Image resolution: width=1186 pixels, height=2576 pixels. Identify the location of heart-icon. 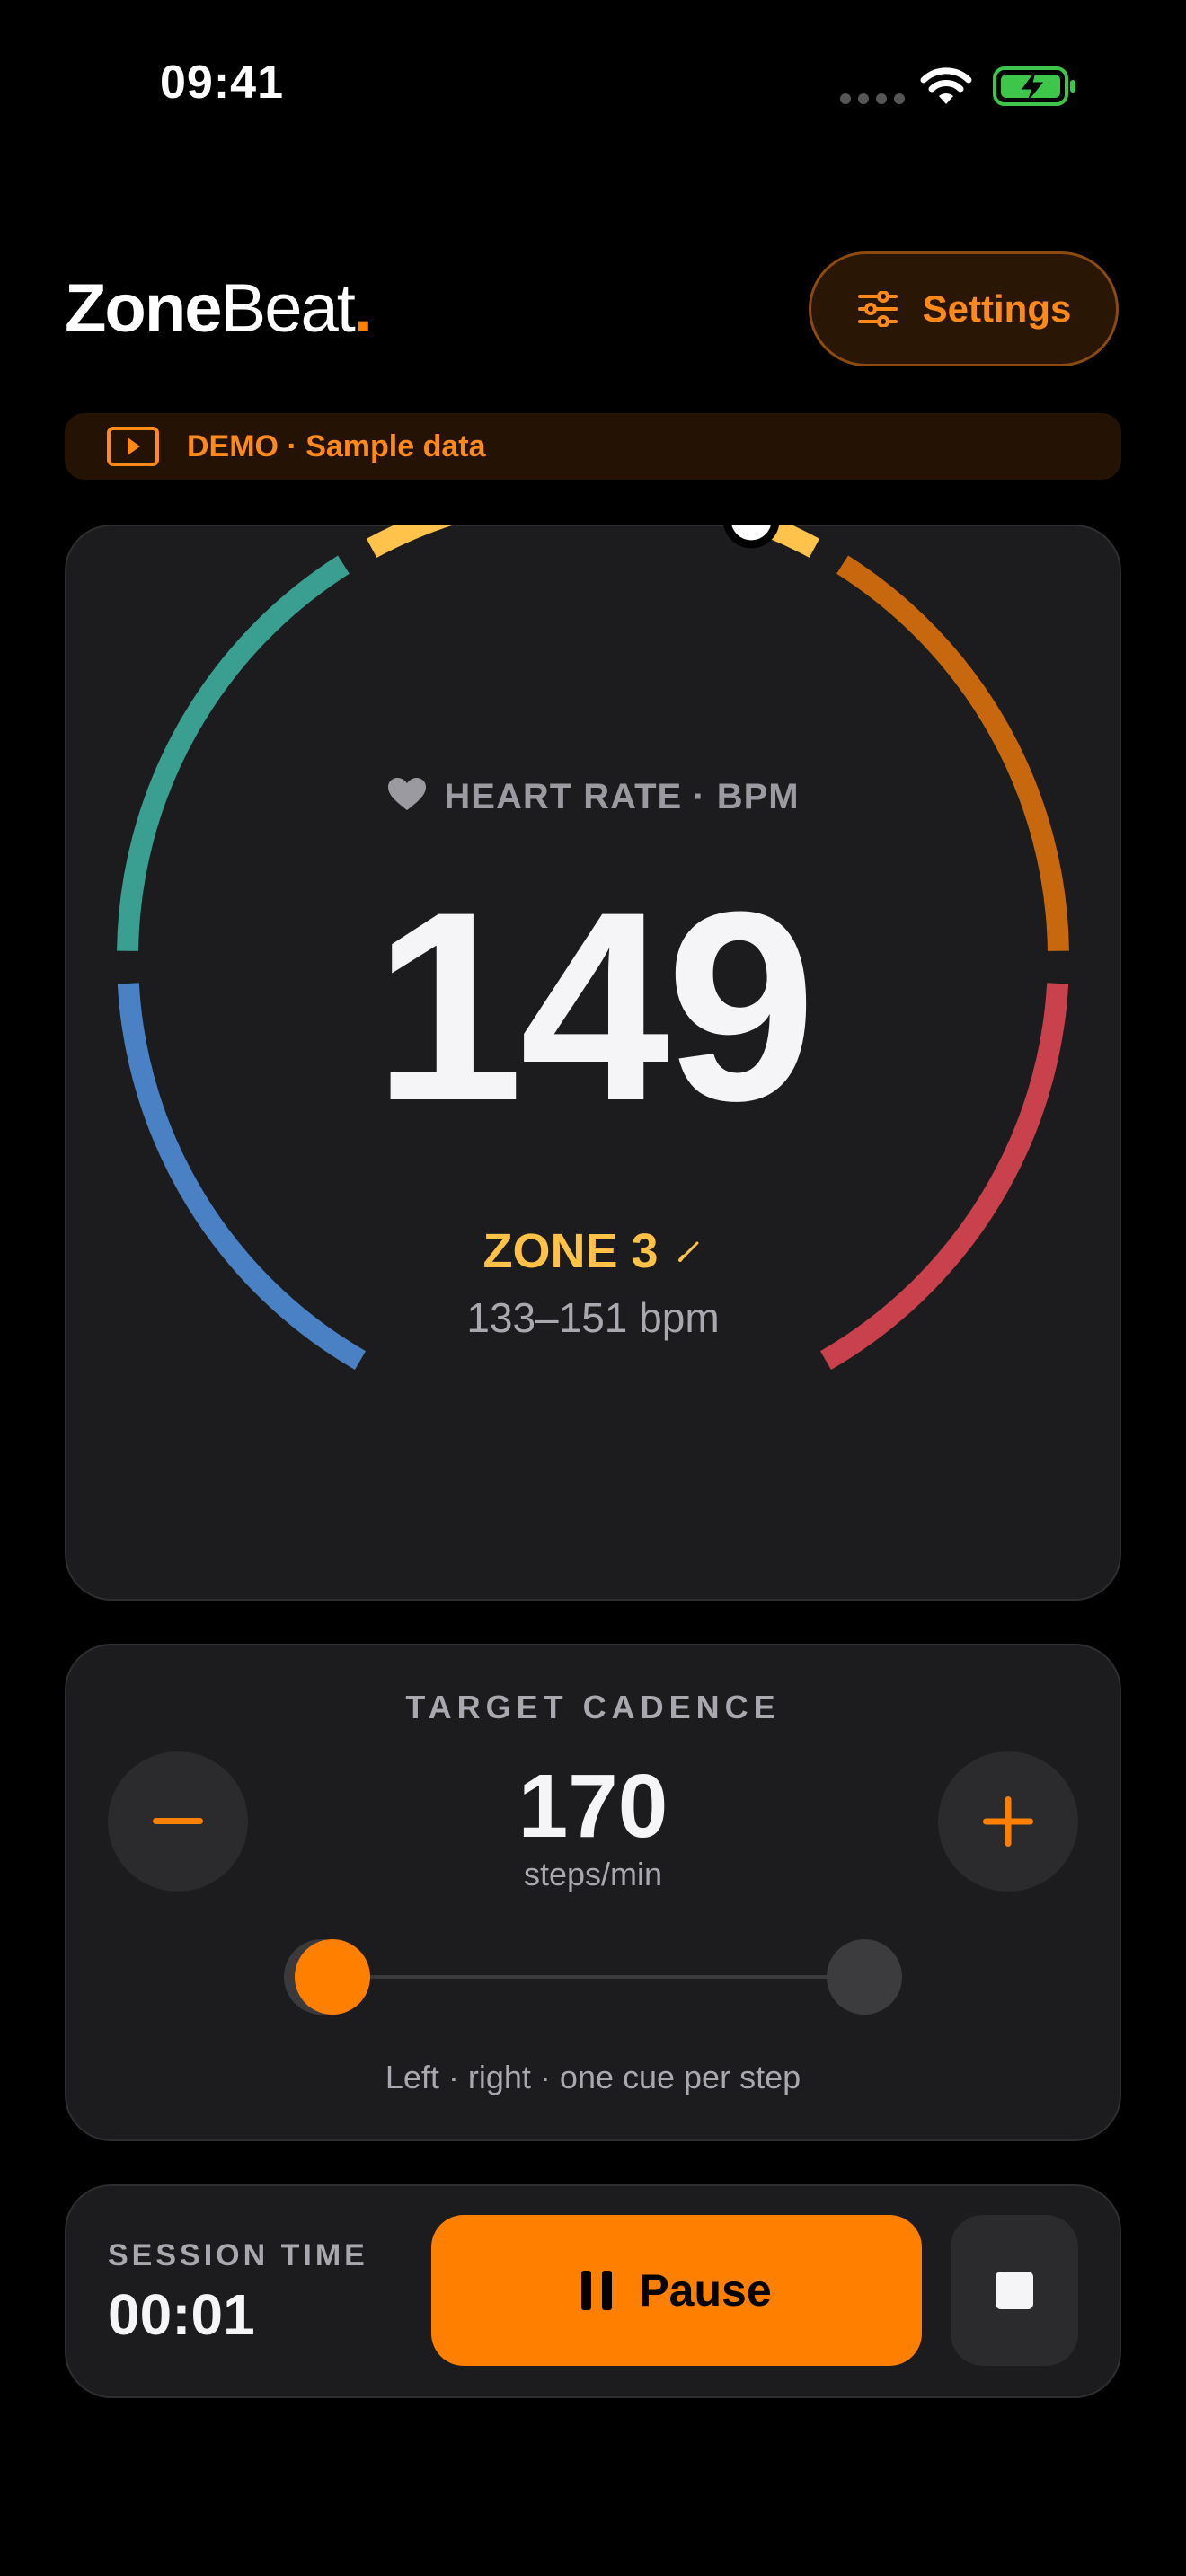
(407, 794).